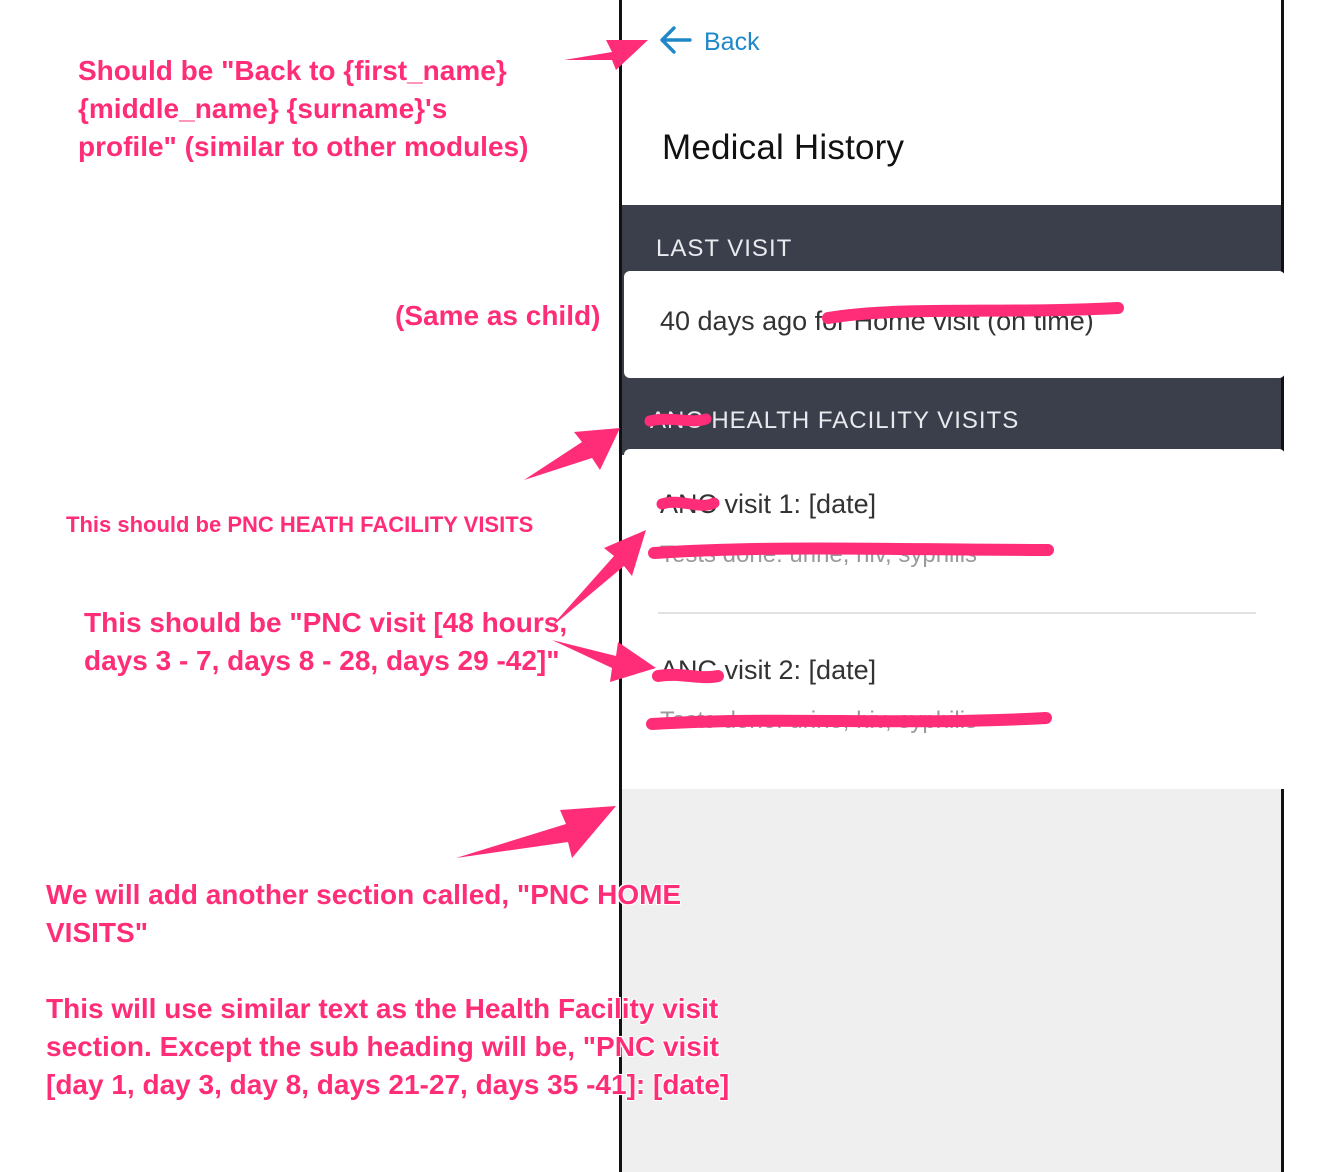 The image size is (1330, 1172). I want to click on annotation-facility-heading: This should be PNC HEATH FACILITY VISITS, so click(300, 524).